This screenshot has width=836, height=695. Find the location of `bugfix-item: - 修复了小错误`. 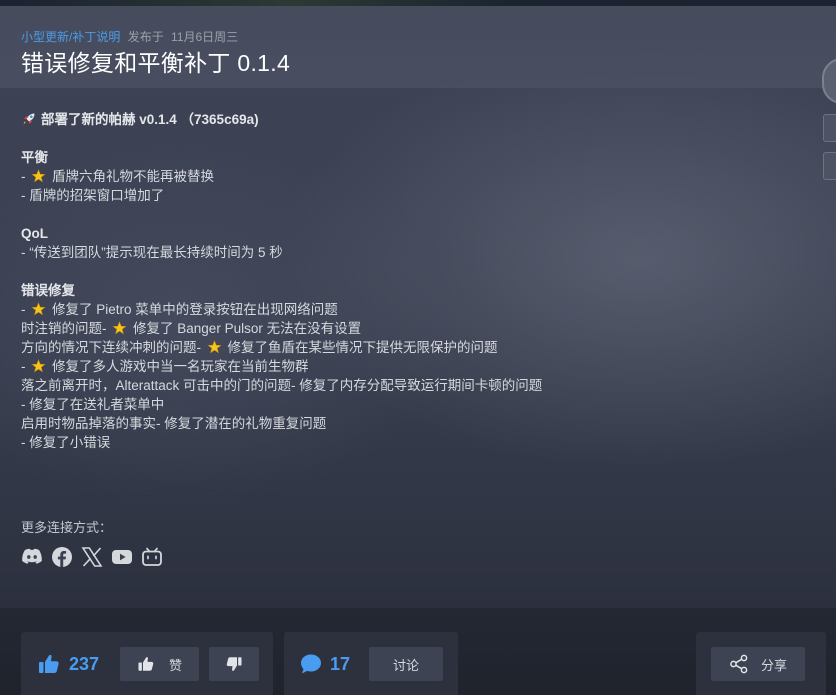

bugfix-item: - 修复了小错误 is located at coordinates (66, 442).